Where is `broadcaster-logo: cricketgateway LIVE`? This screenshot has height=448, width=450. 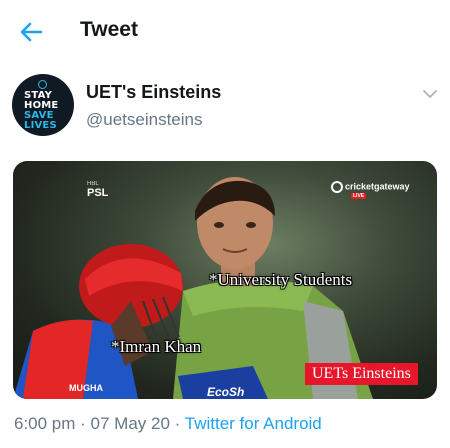
broadcaster-logo: cricketgateway LIVE is located at coordinates (370, 190).